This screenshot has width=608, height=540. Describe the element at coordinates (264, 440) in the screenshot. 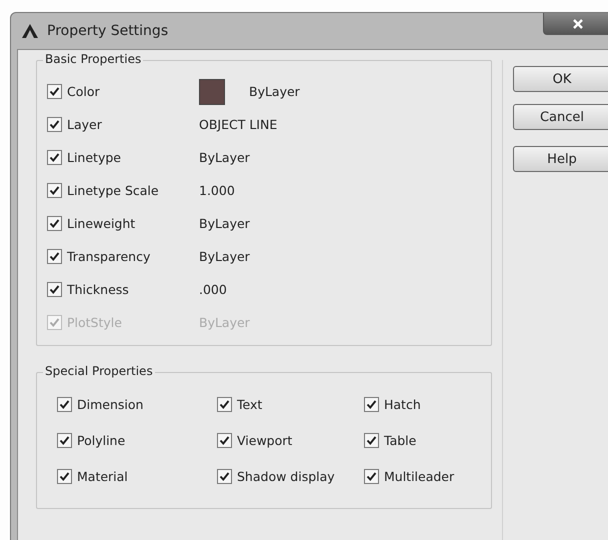

I see `checkbox-label: Viewport` at that location.